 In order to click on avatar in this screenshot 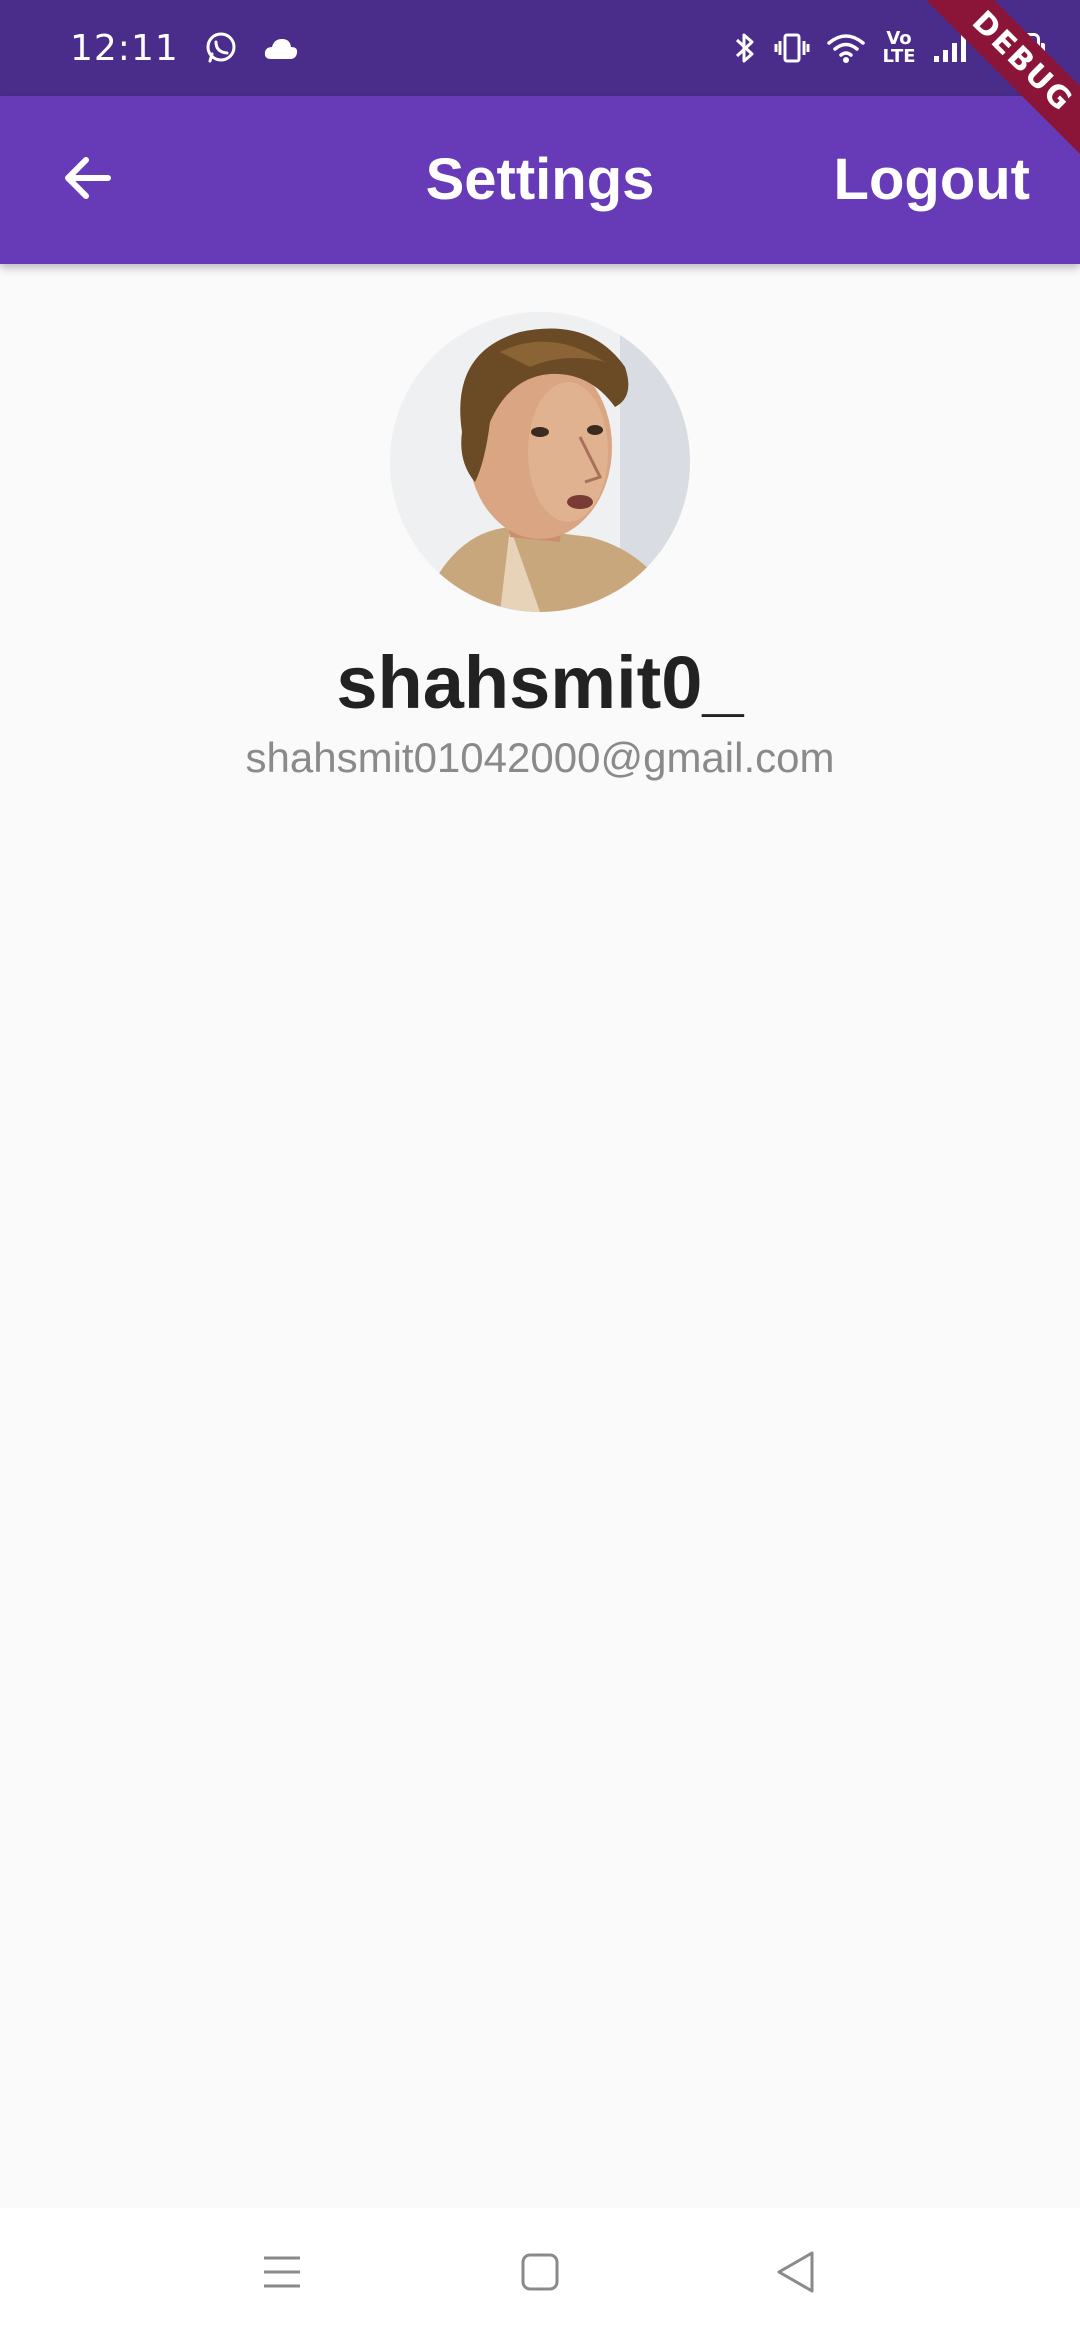, I will do `click(540, 462)`.